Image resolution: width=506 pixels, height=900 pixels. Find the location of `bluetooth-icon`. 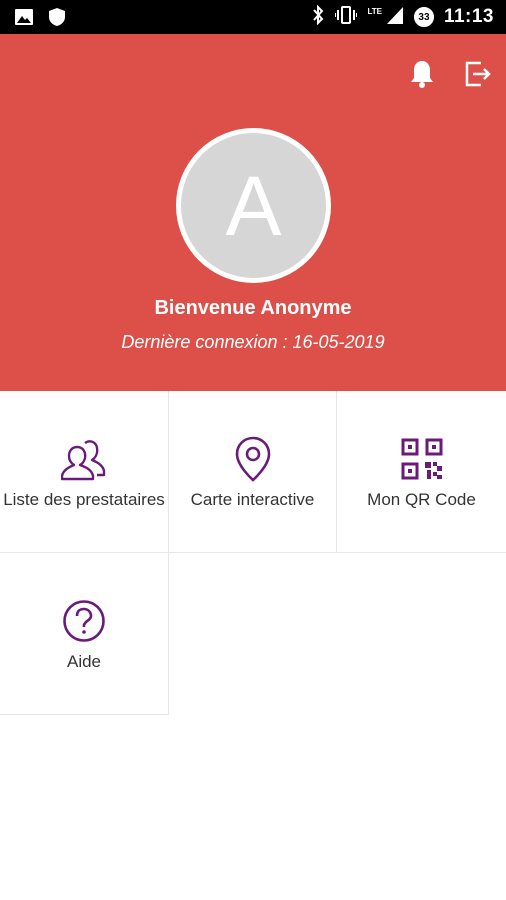

bluetooth-icon is located at coordinates (318, 17).